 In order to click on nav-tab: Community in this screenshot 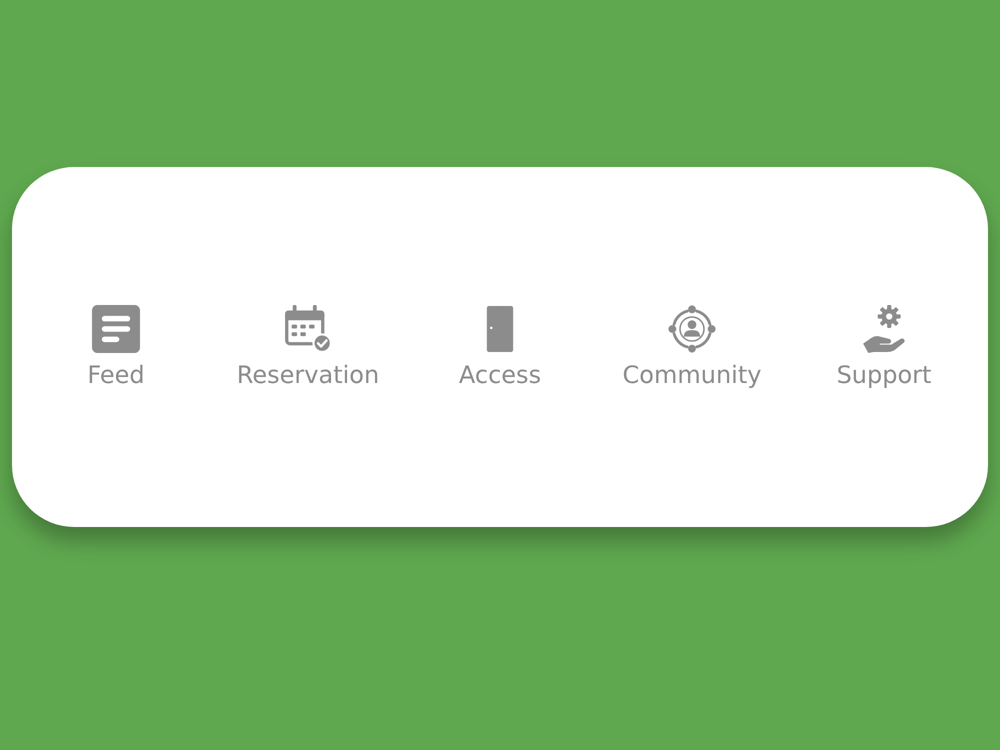, I will do `click(692, 347)`.